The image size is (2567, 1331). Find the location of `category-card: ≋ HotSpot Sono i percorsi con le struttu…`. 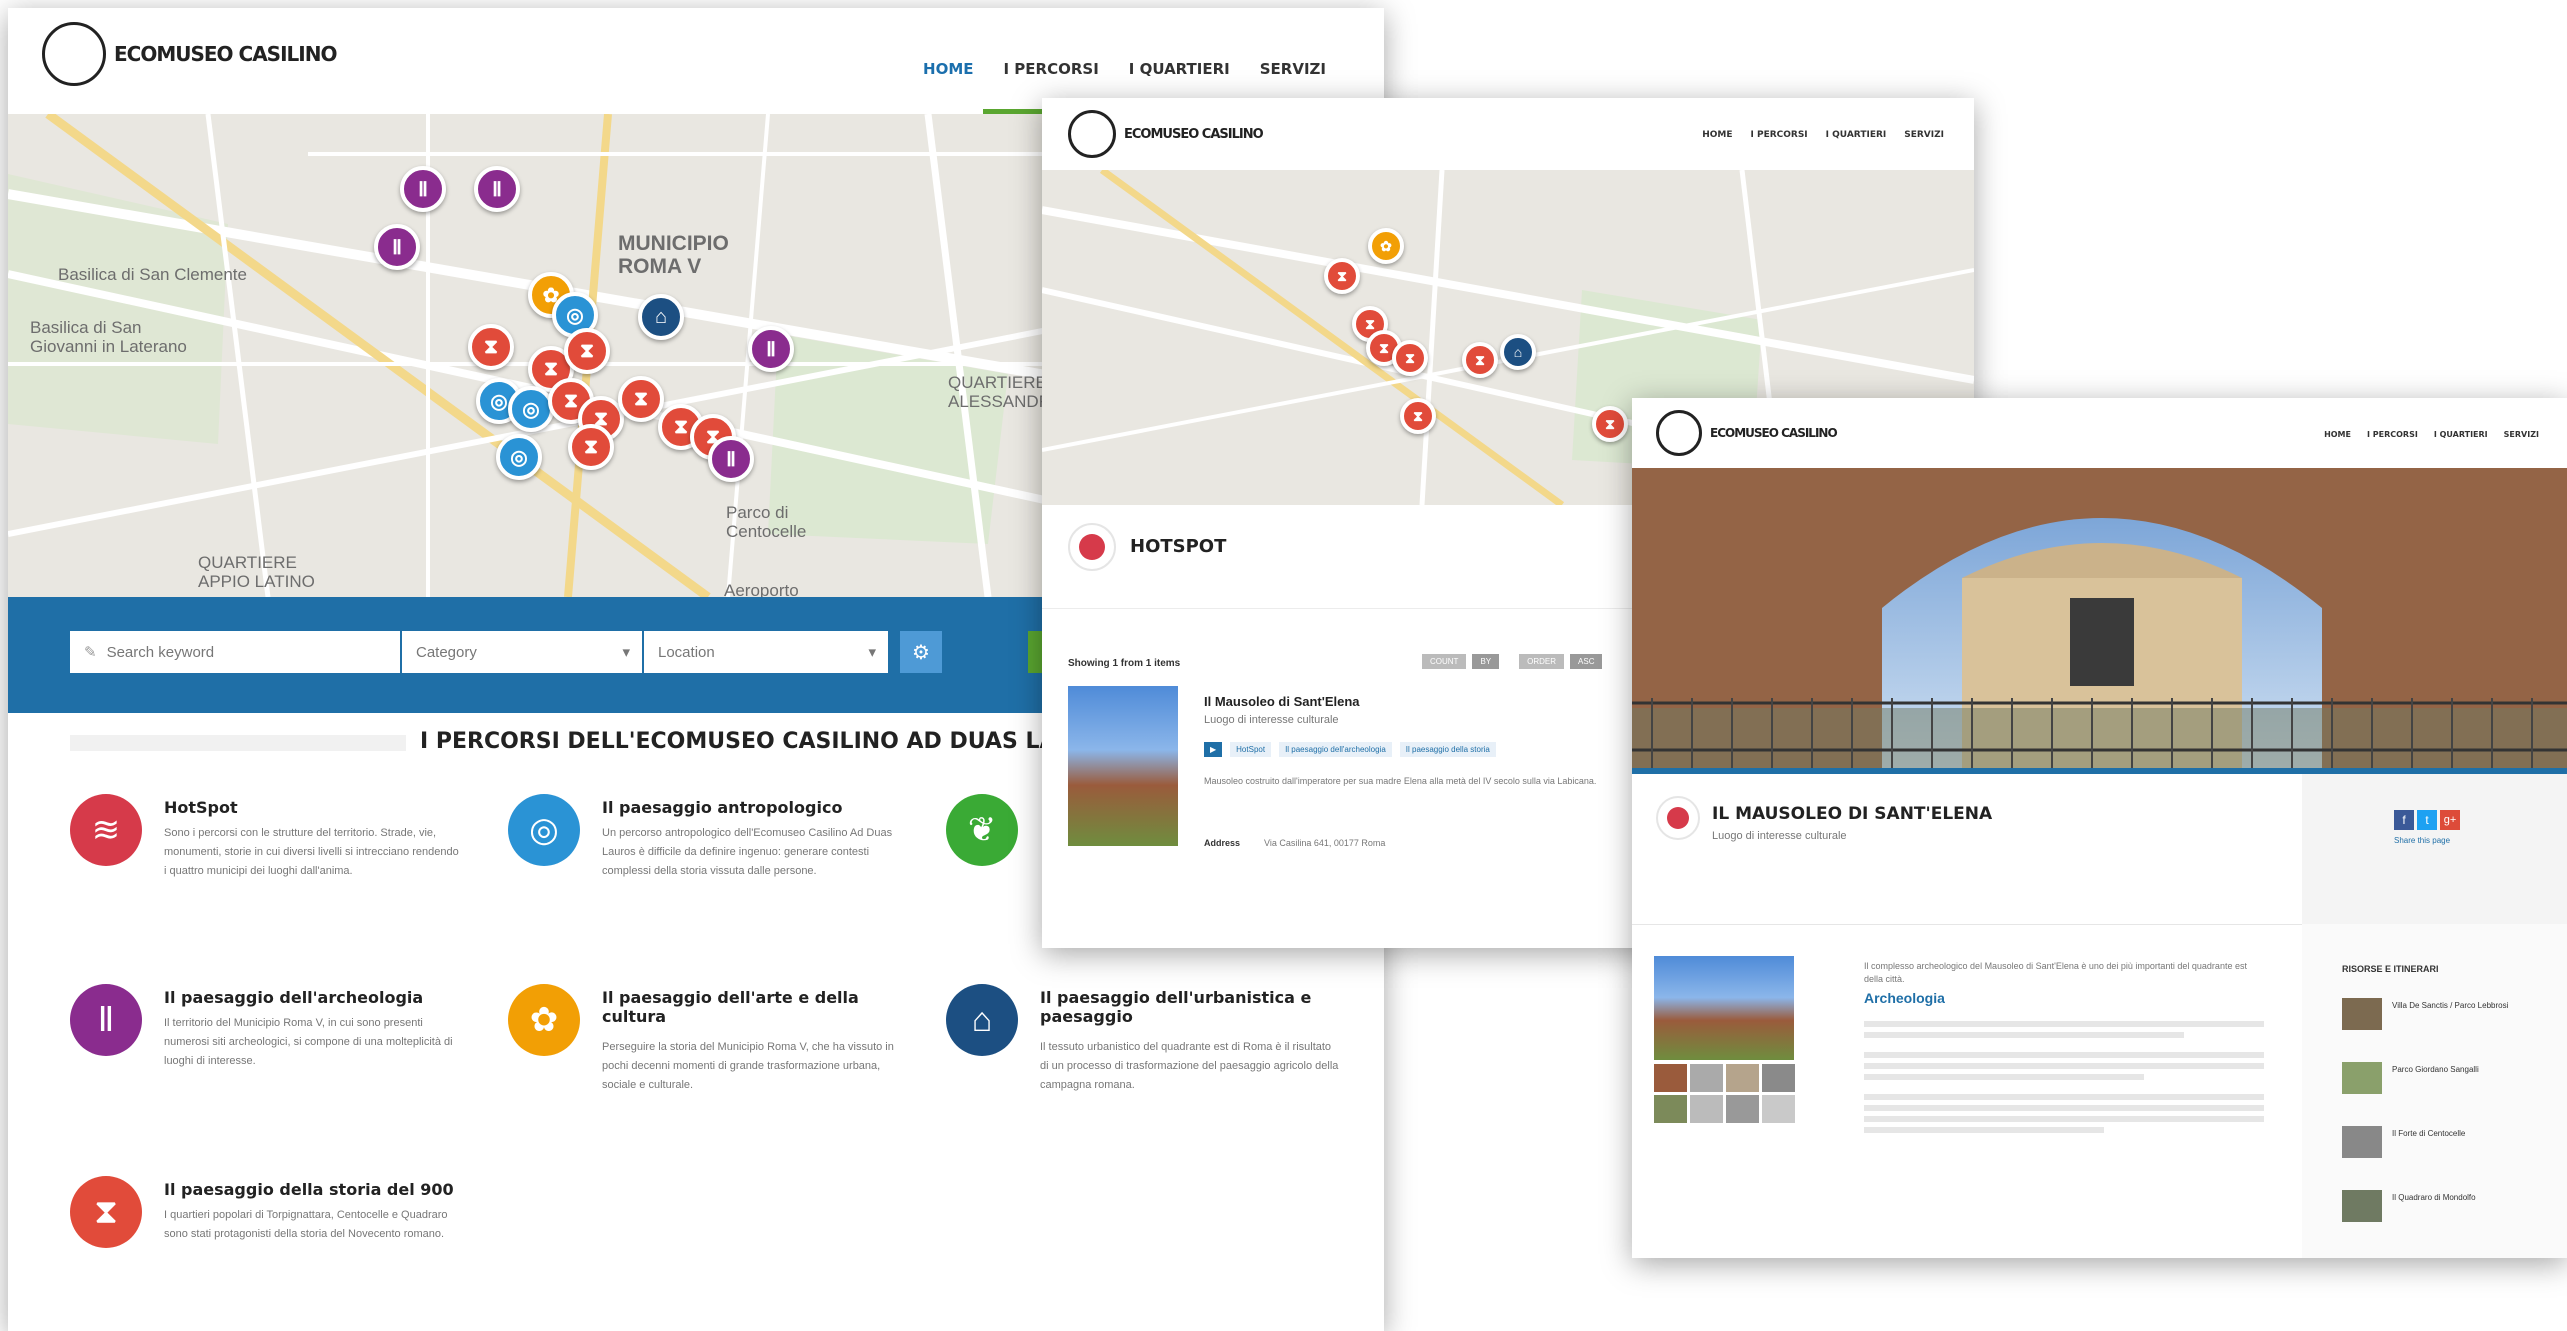

category-card: ≋ HotSpot Sono i percorsi con le struttu… is located at coordinates (280, 884).